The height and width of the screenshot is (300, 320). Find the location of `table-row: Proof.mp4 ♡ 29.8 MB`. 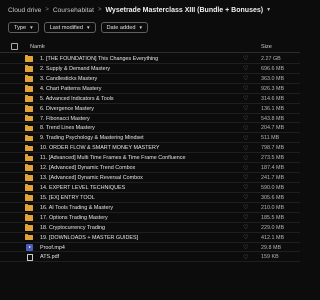

table-row: Proof.mp4 ♡ 29.8 MB is located at coordinates (150, 248).